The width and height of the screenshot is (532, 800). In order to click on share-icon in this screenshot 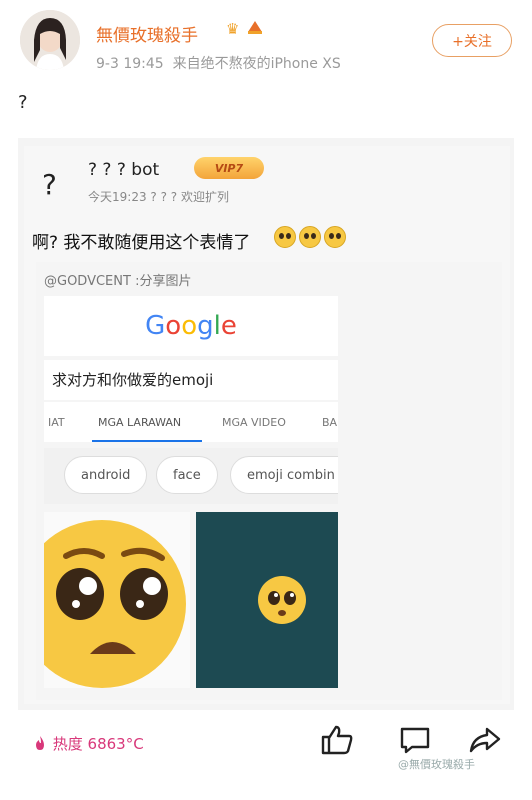, I will do `click(485, 742)`.